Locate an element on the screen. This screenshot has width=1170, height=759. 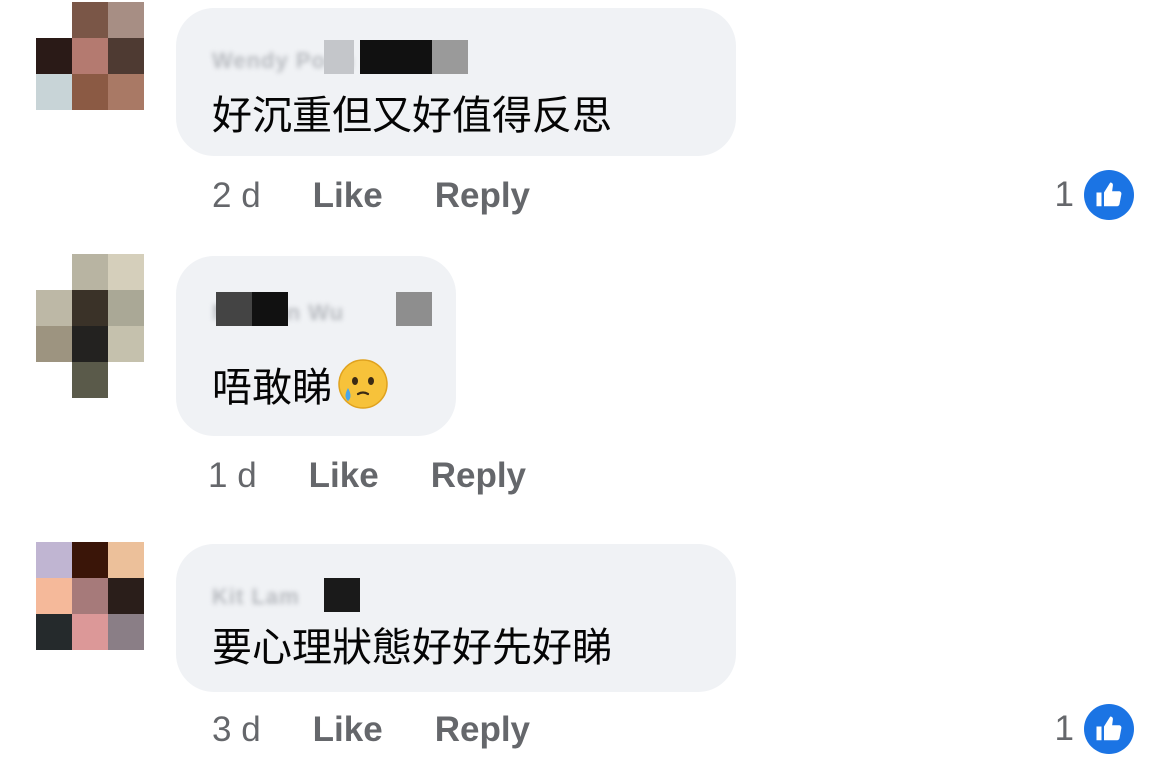
comment-timestamp: 3 d is located at coordinates (236, 730).